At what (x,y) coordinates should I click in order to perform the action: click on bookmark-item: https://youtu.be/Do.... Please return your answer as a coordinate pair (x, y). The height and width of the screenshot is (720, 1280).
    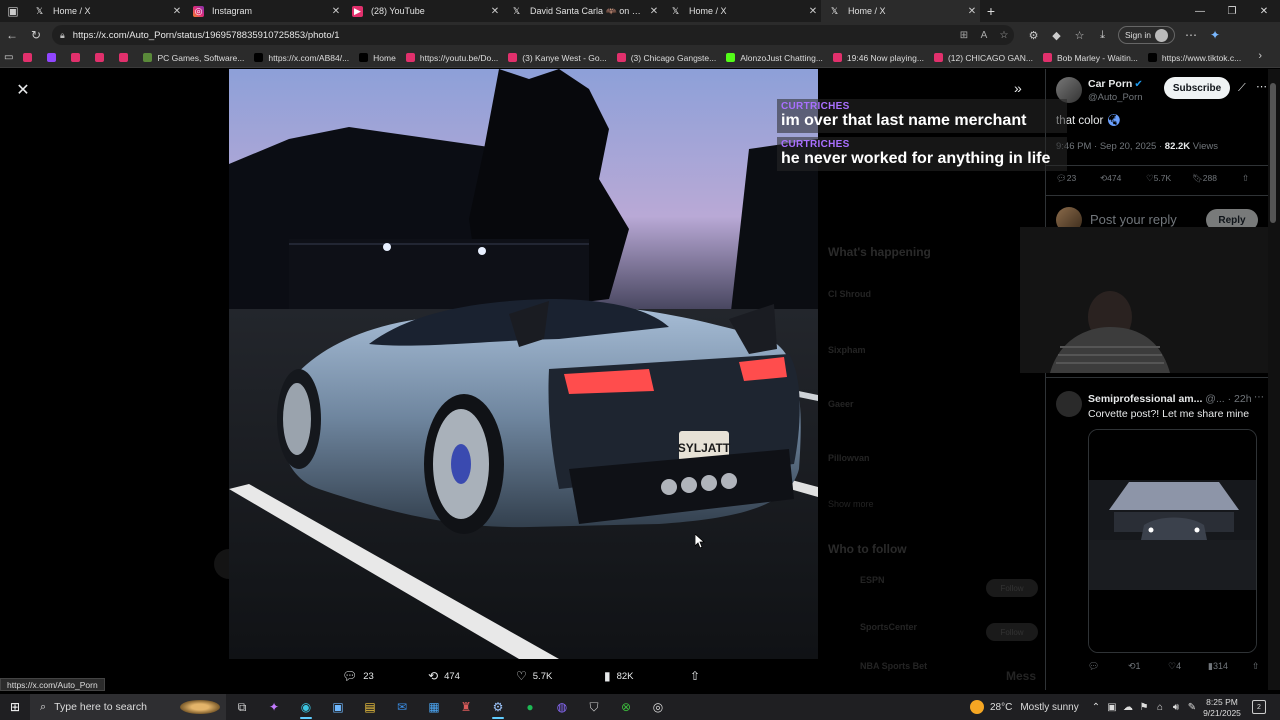
    Looking at the image, I should click on (451, 58).